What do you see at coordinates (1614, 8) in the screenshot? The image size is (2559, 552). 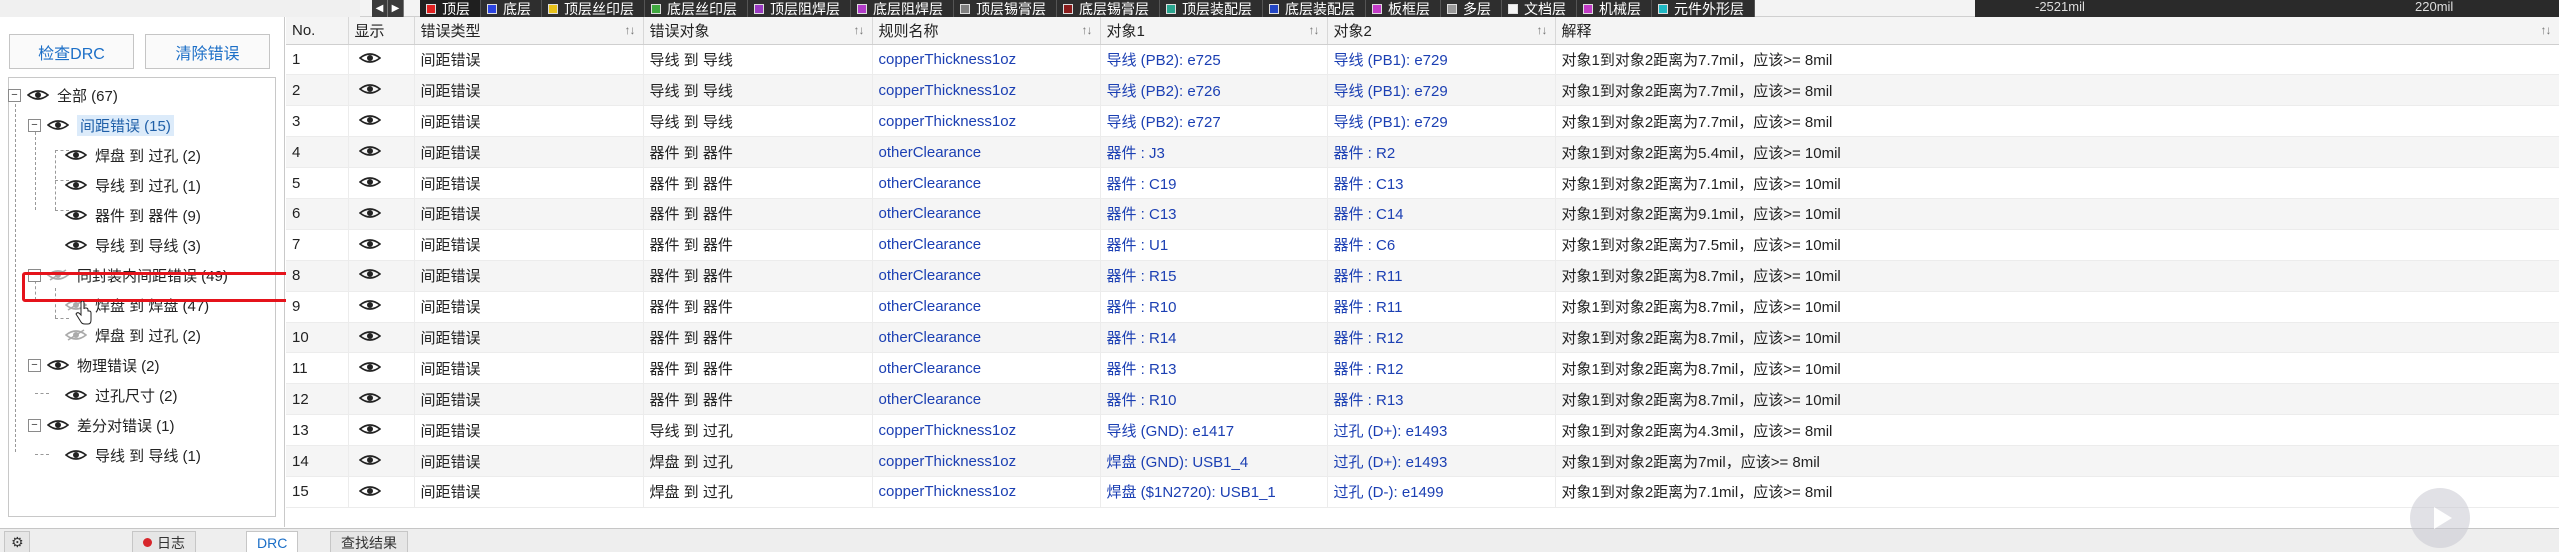 I see `layer-tab: 机械层` at bounding box center [1614, 8].